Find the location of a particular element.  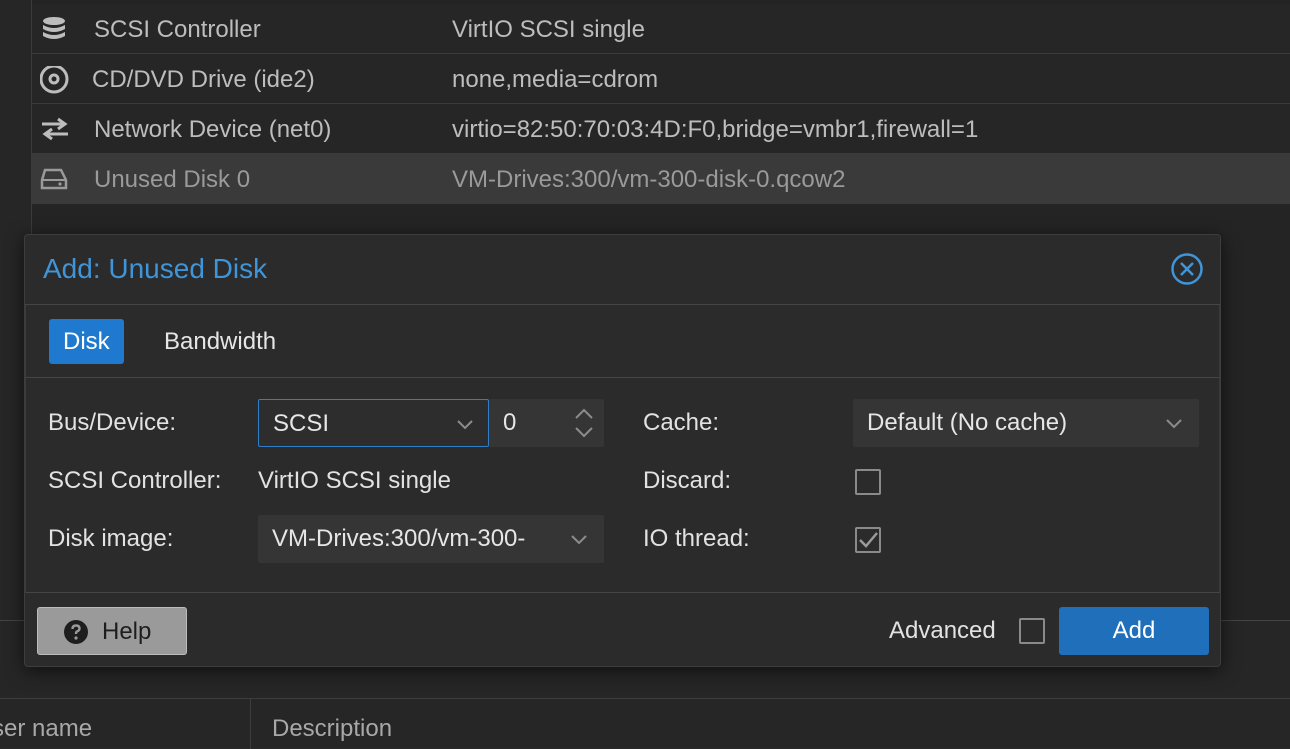

help-button: Help is located at coordinates (112, 631).